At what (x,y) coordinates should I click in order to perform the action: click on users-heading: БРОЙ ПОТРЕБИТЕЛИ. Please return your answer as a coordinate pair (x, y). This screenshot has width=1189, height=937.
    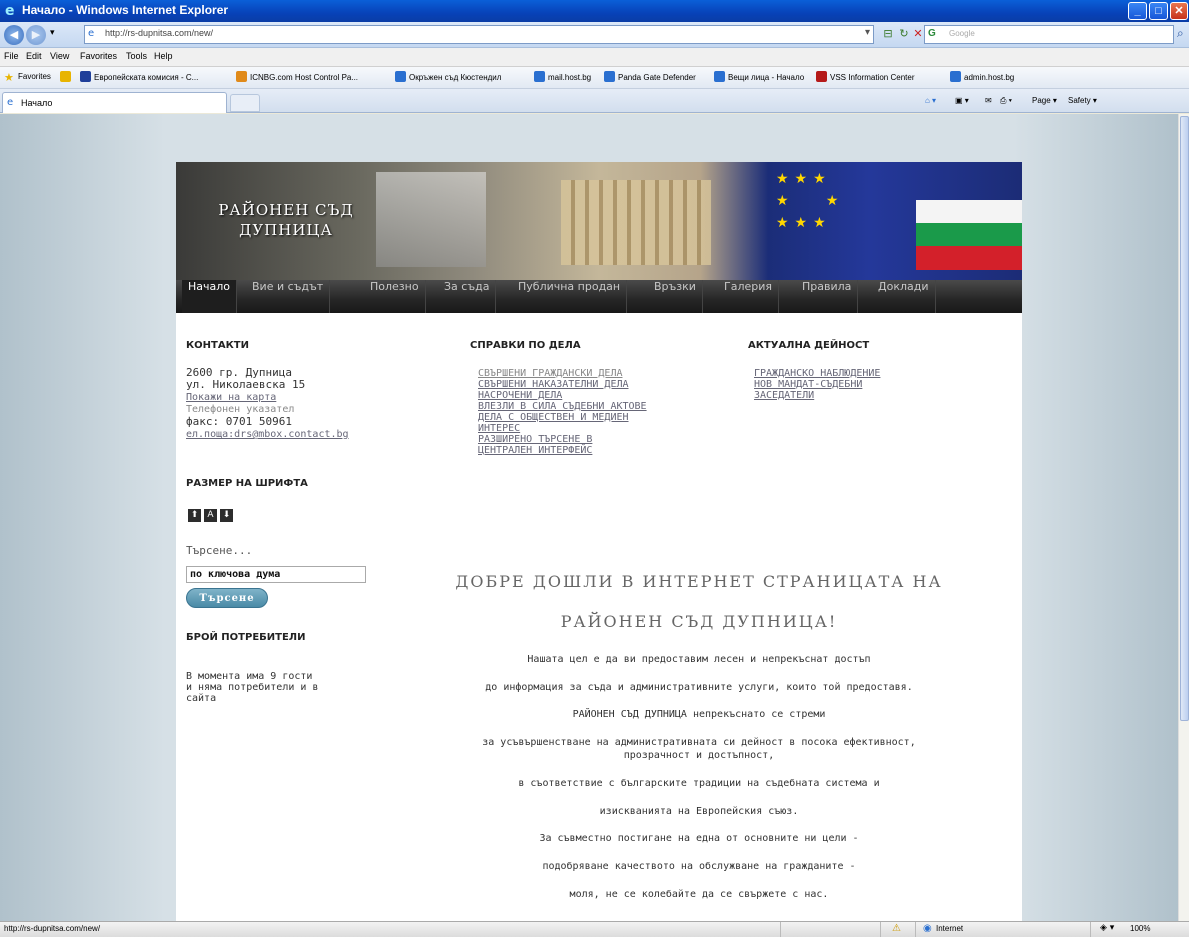
    Looking at the image, I should click on (246, 637).